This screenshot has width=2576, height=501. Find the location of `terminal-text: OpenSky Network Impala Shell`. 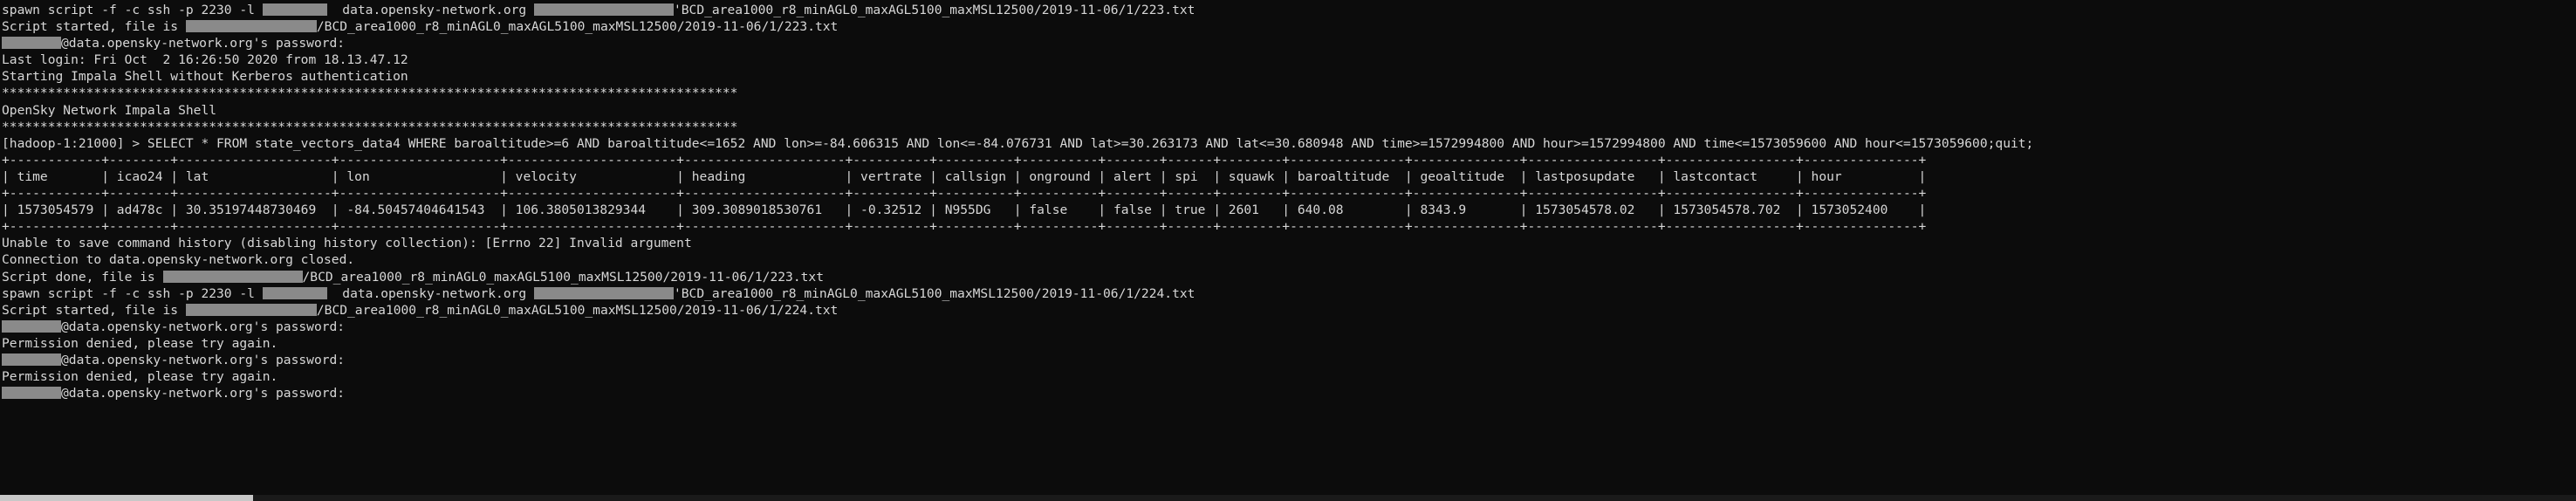

terminal-text: OpenSky Network Impala Shell is located at coordinates (110, 110).